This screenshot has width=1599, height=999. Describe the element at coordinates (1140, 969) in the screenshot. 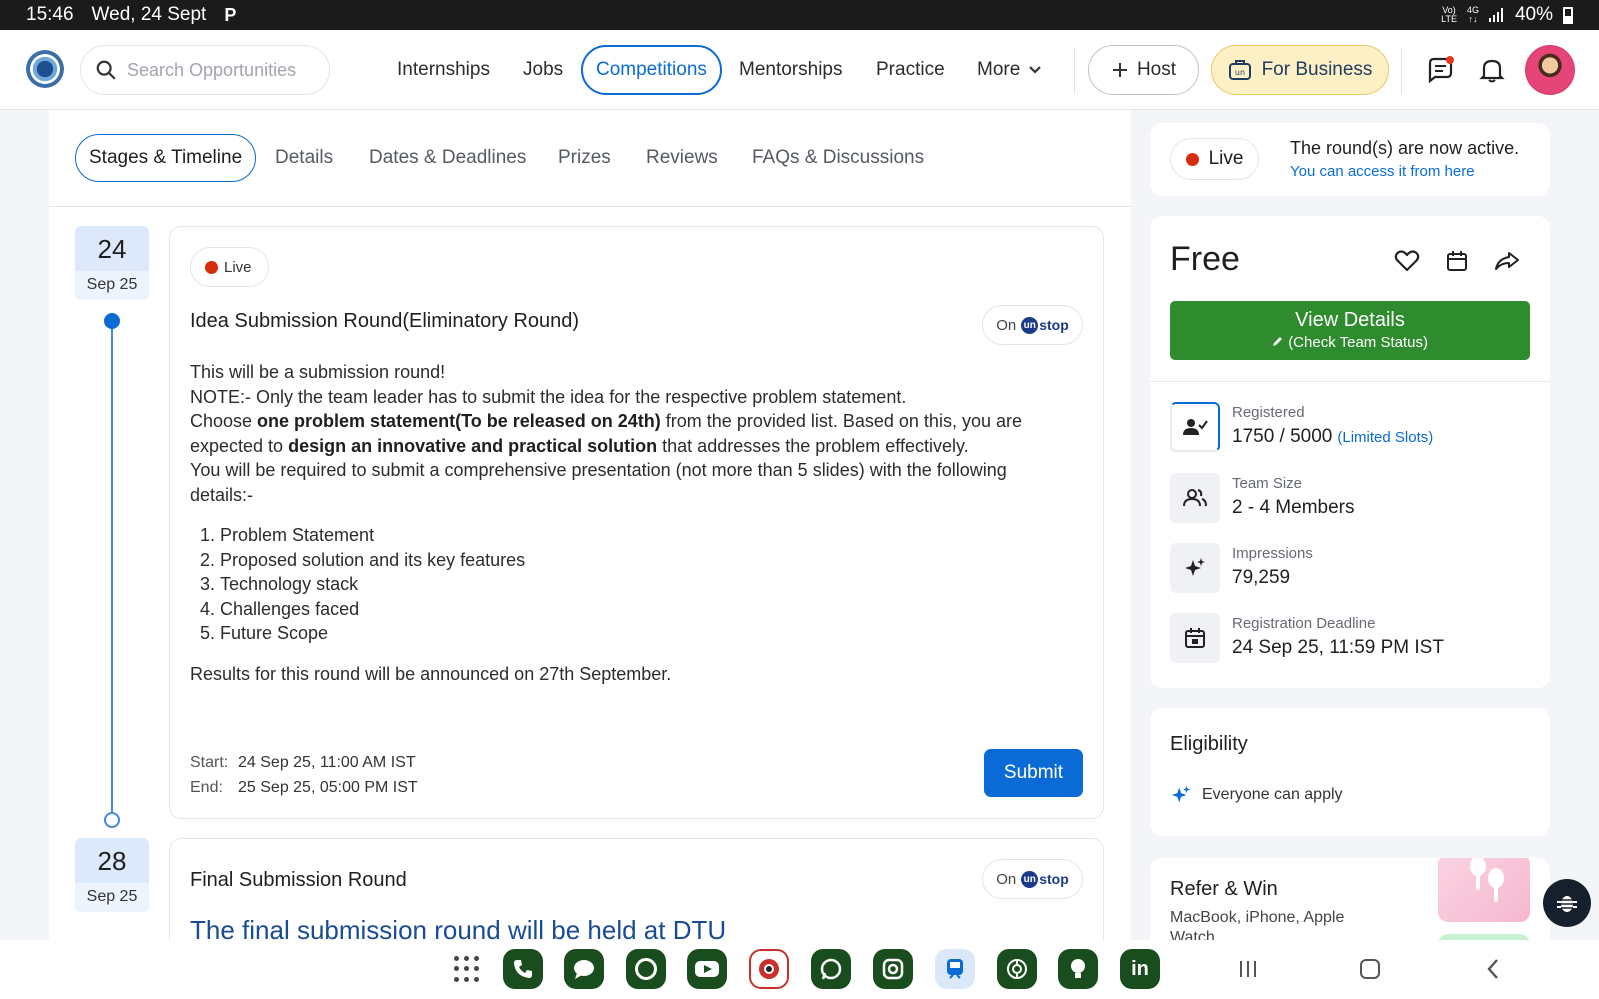

I see `linkedin-icon: in` at that location.